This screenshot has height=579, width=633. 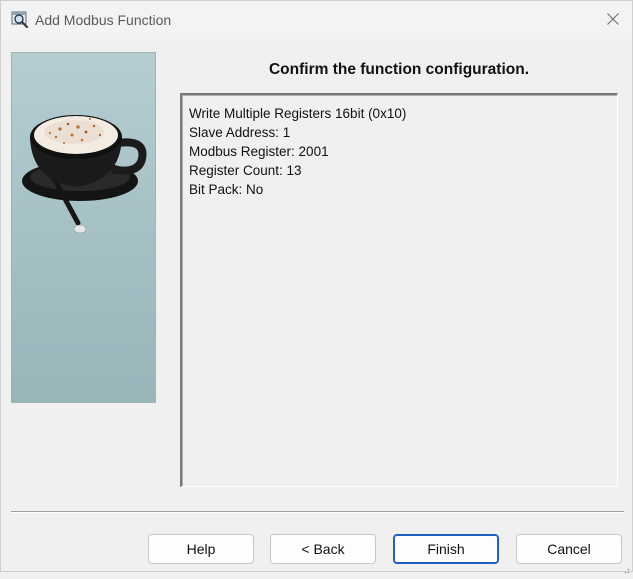 I want to click on help-button: Help, so click(x=201, y=549).